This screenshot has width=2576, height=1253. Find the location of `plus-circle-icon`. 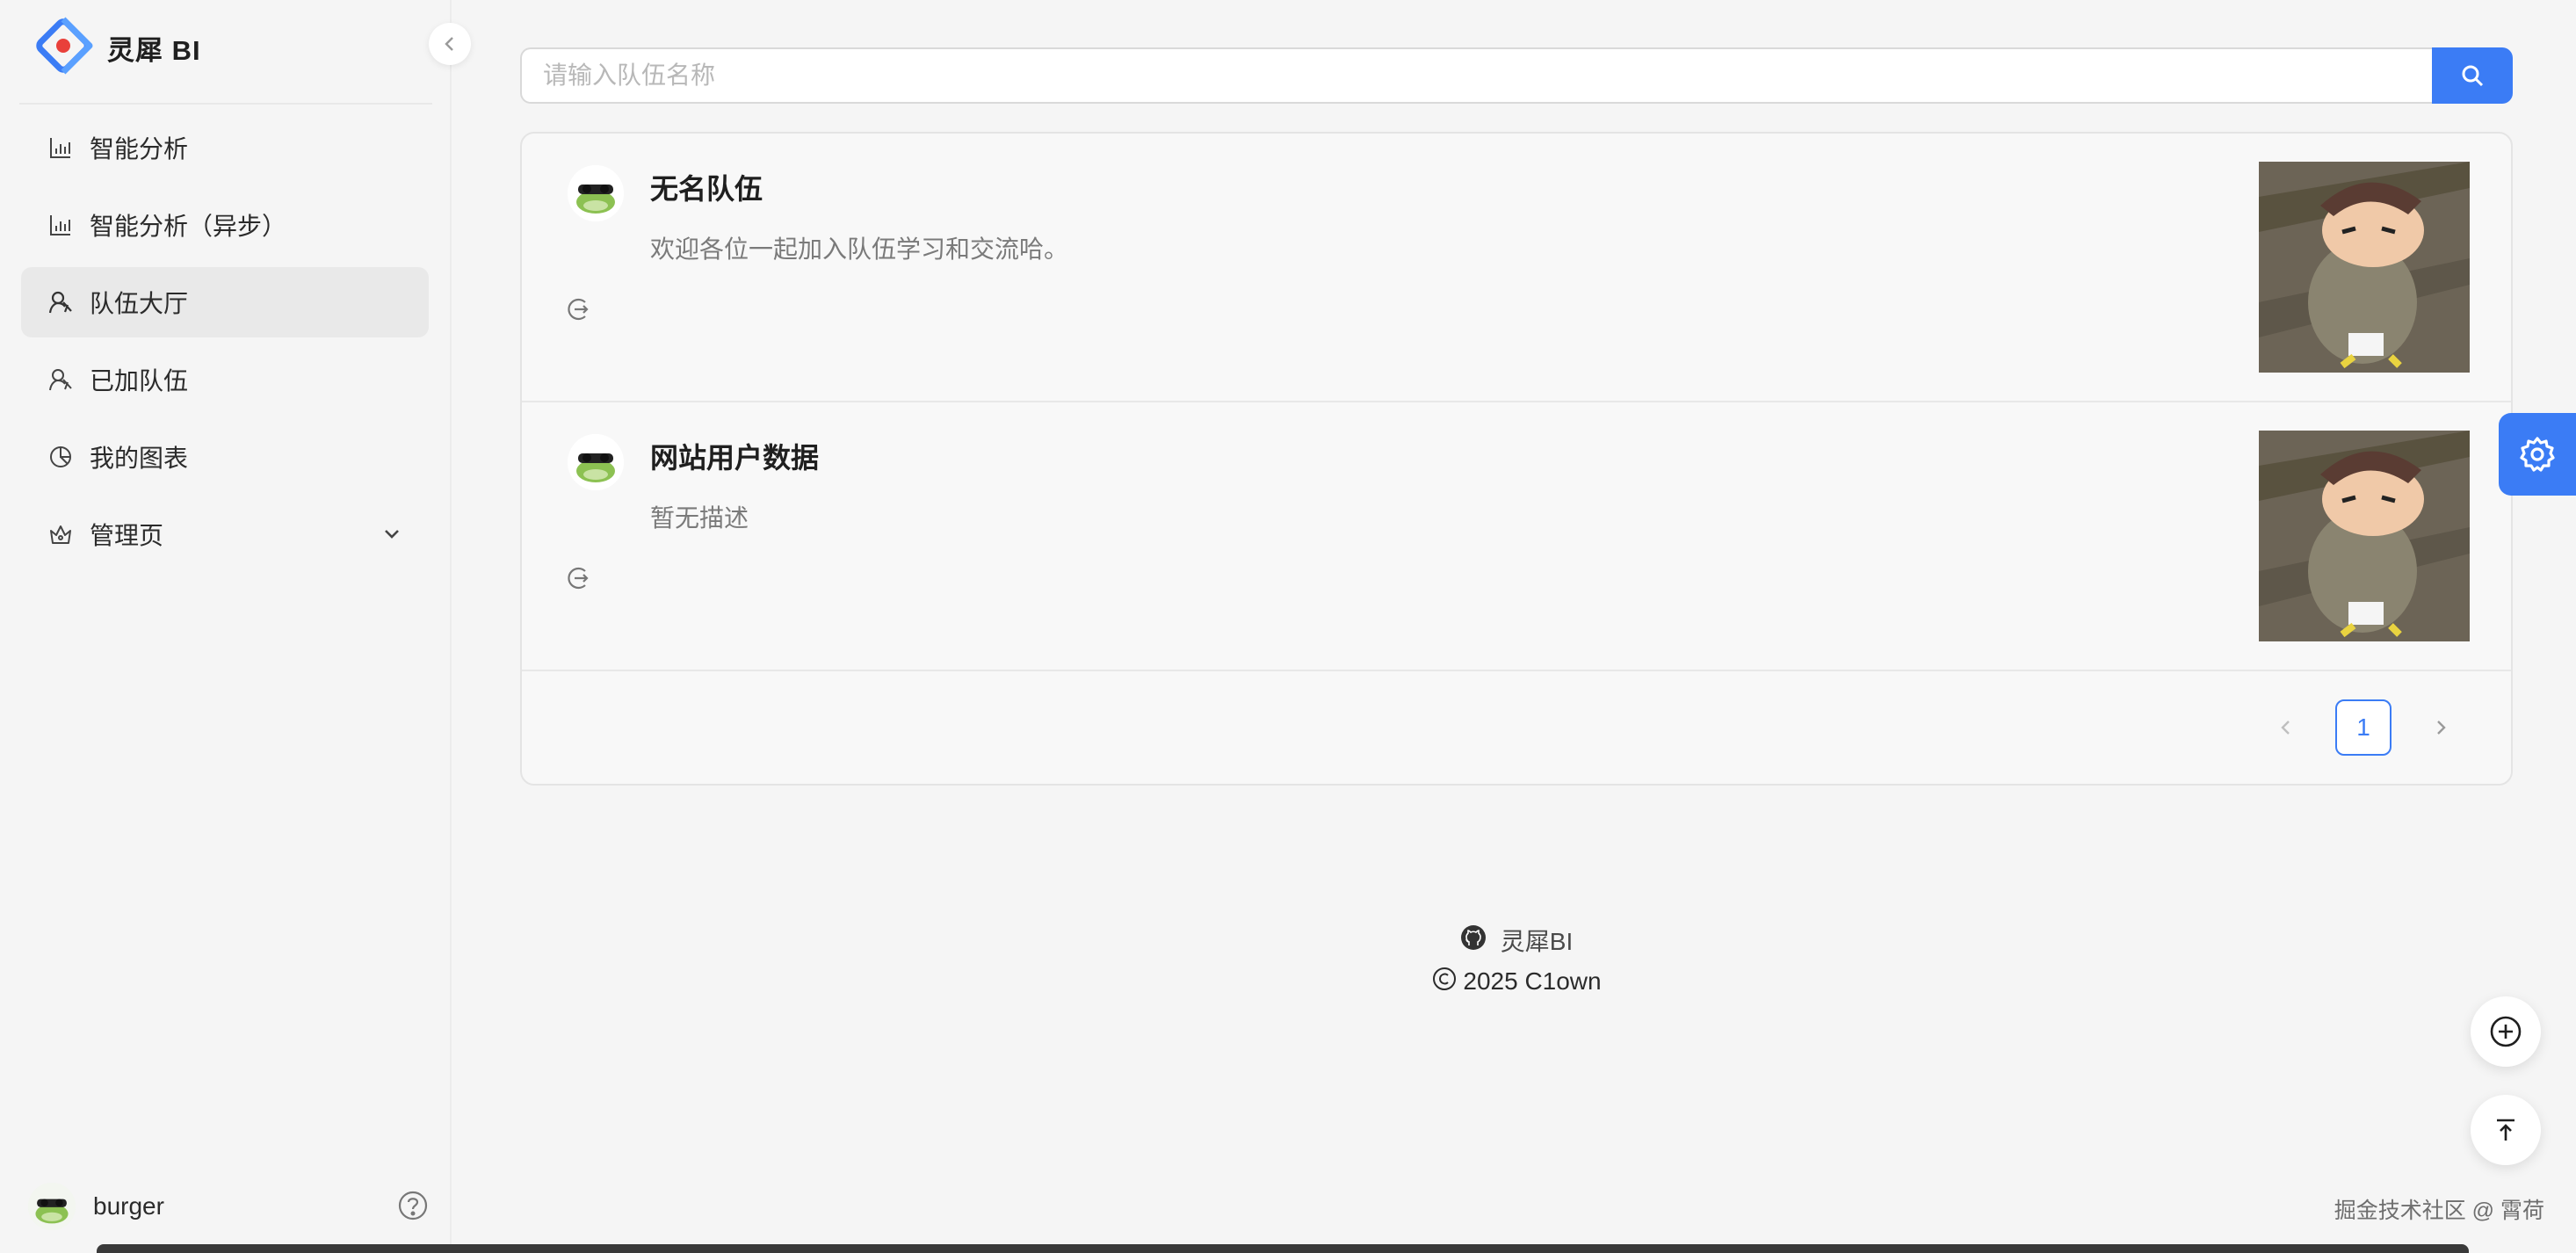

plus-circle-icon is located at coordinates (2506, 1031).